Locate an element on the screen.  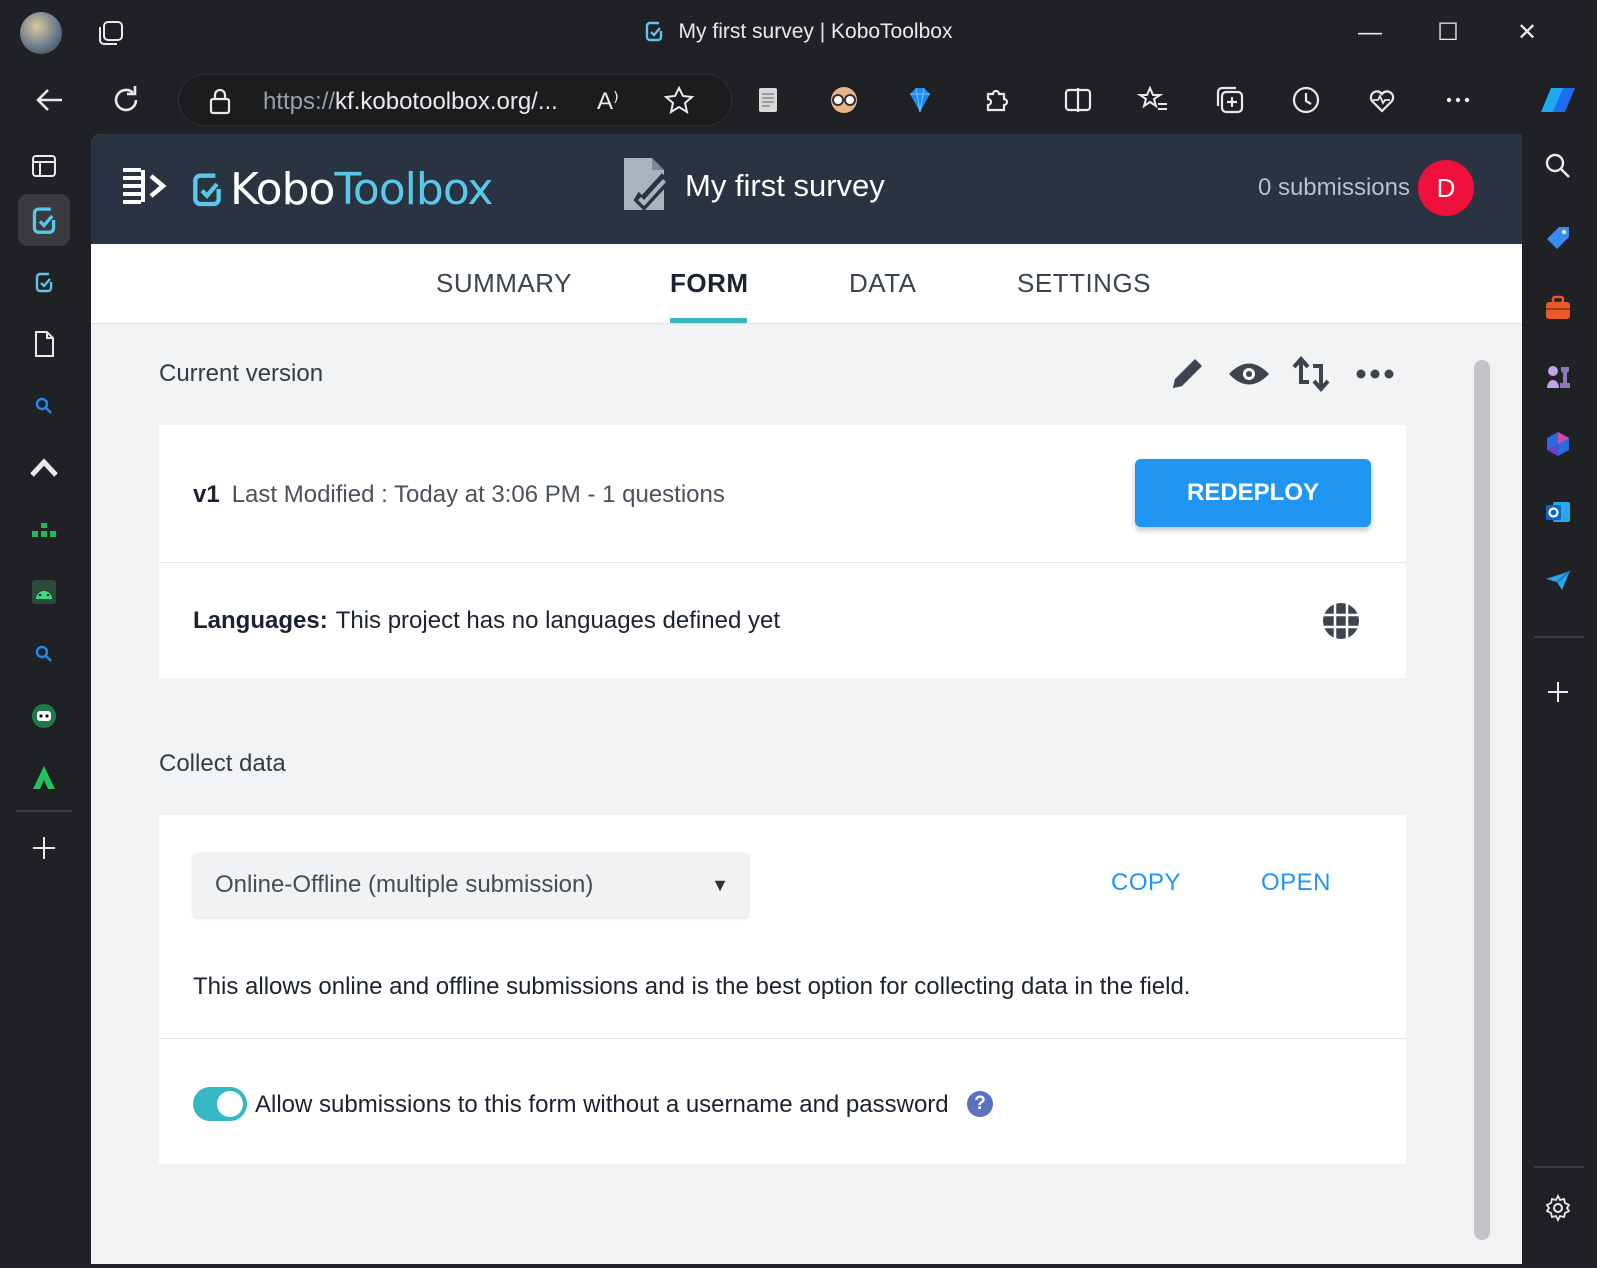
tab-document is located at coordinates (44, 344).